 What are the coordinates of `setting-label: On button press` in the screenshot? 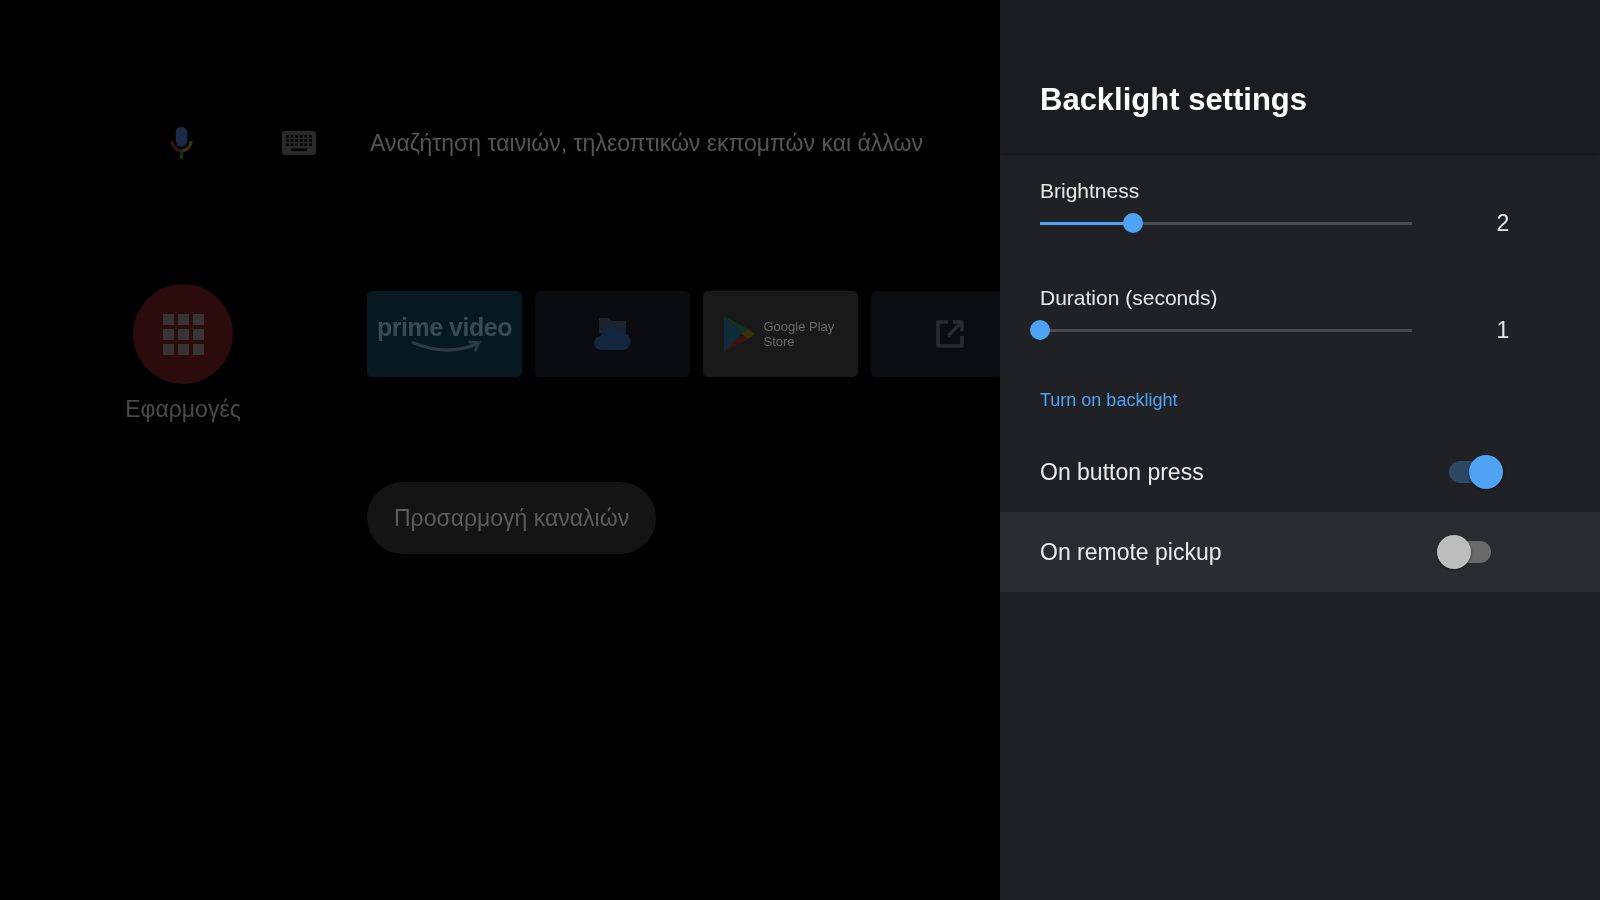 It's located at (1122, 472).